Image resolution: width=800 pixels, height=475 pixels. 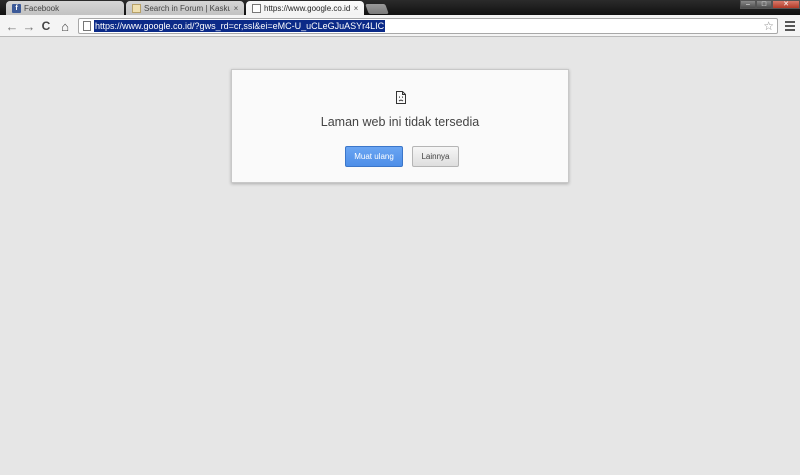 I want to click on forward-button: →, so click(x=29, y=26).